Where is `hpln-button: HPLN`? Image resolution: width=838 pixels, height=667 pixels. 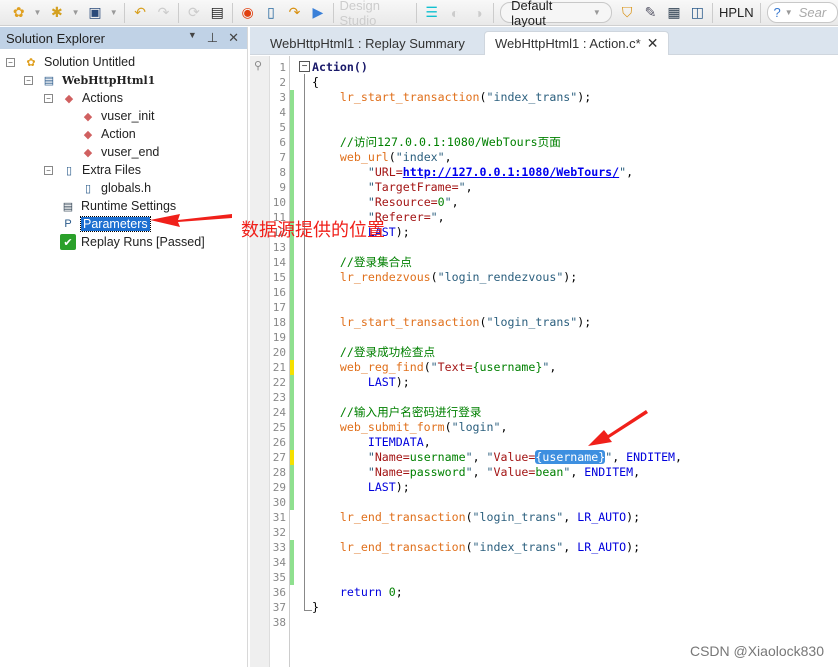
hpln-button: HPLN is located at coordinates (736, 12).